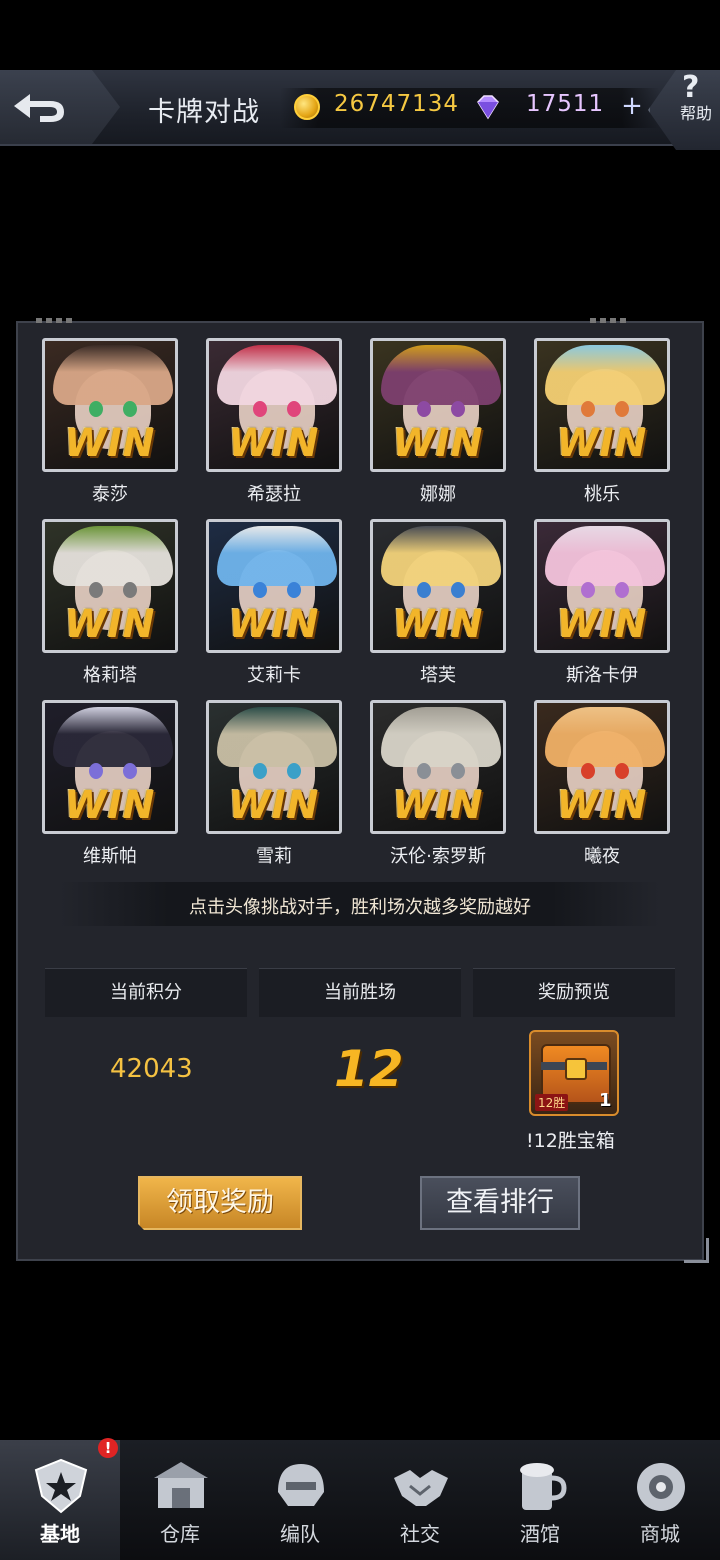 This screenshot has width=720, height=1560. I want to click on chest-tag: 12胜, so click(552, 1102).